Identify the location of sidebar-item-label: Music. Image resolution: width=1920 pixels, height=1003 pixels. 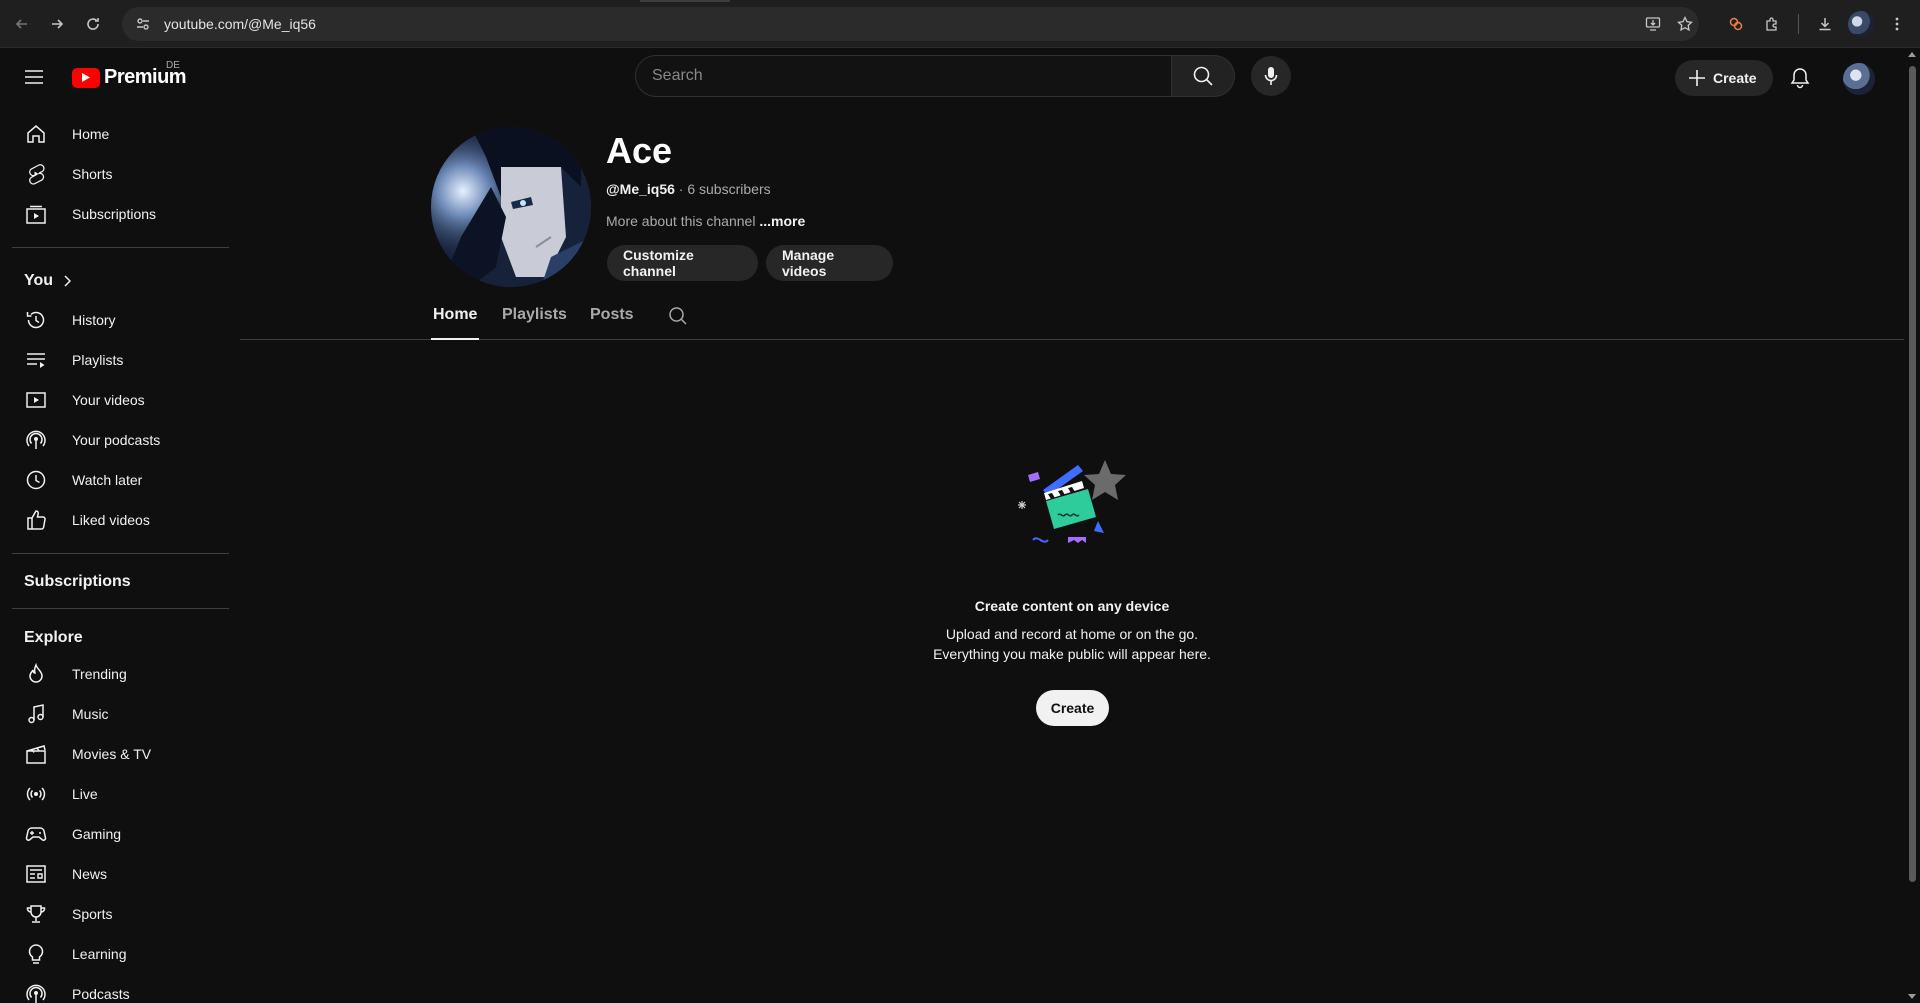
(90, 714).